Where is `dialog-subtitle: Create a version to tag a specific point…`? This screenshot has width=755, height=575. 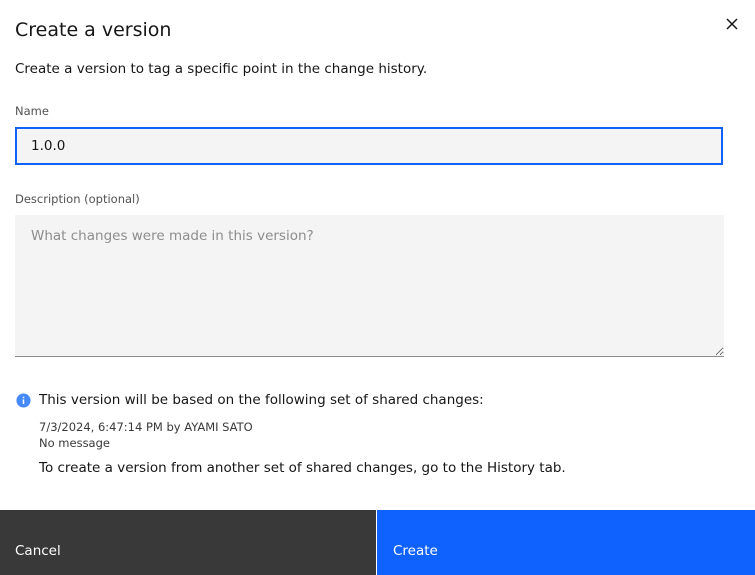 dialog-subtitle: Create a version to tag a specific point… is located at coordinates (221, 69).